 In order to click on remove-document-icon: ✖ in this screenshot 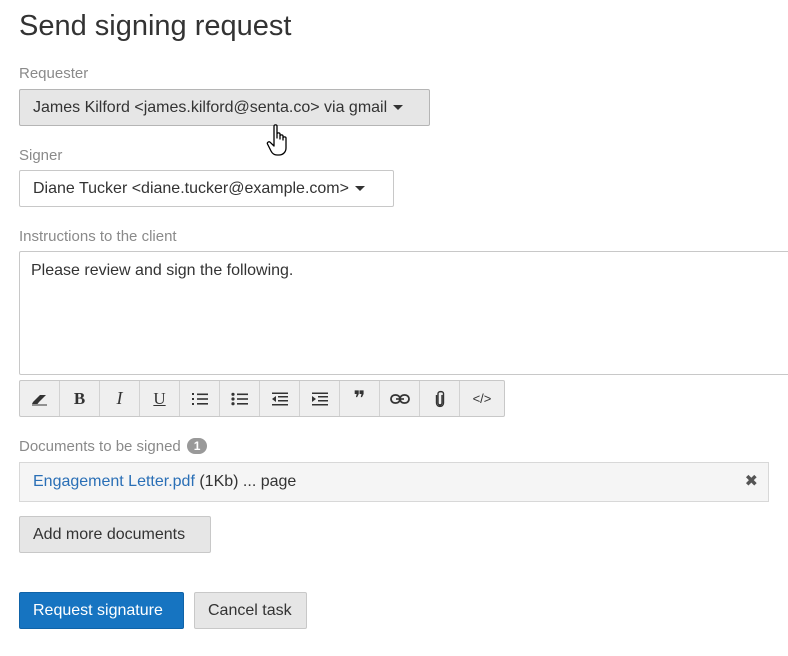, I will do `click(751, 482)`.